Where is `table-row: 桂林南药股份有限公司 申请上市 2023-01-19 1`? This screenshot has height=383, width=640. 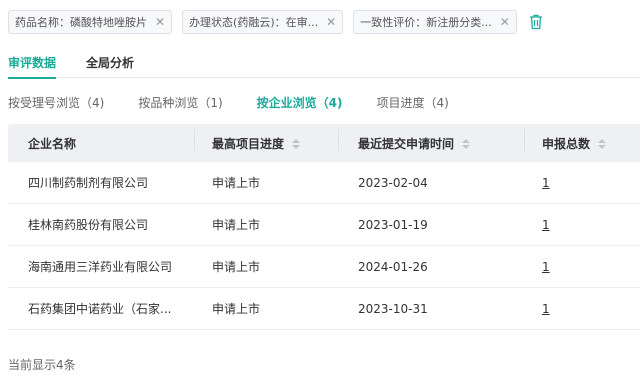 table-row: 桂林南药股份有限公司 申请上市 2023-01-19 1 is located at coordinates (324, 225).